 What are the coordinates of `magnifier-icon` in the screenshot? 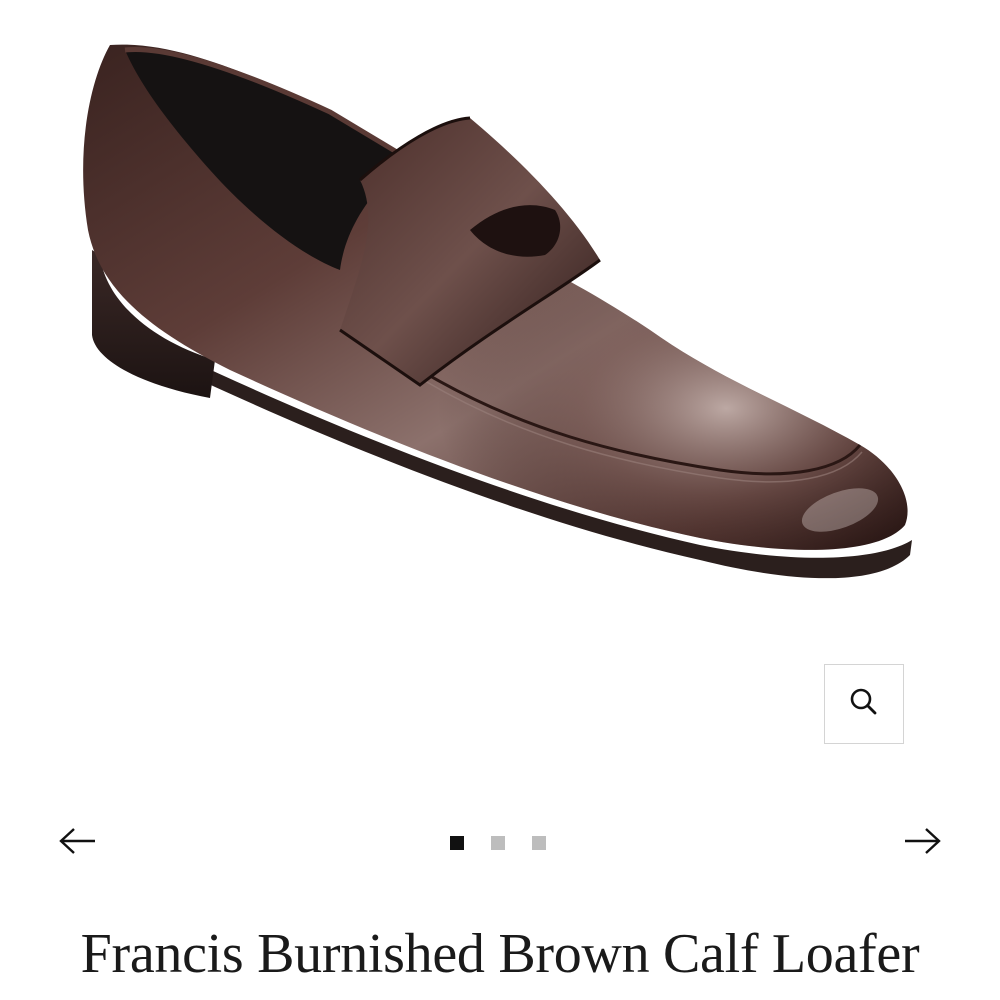 It's located at (864, 704).